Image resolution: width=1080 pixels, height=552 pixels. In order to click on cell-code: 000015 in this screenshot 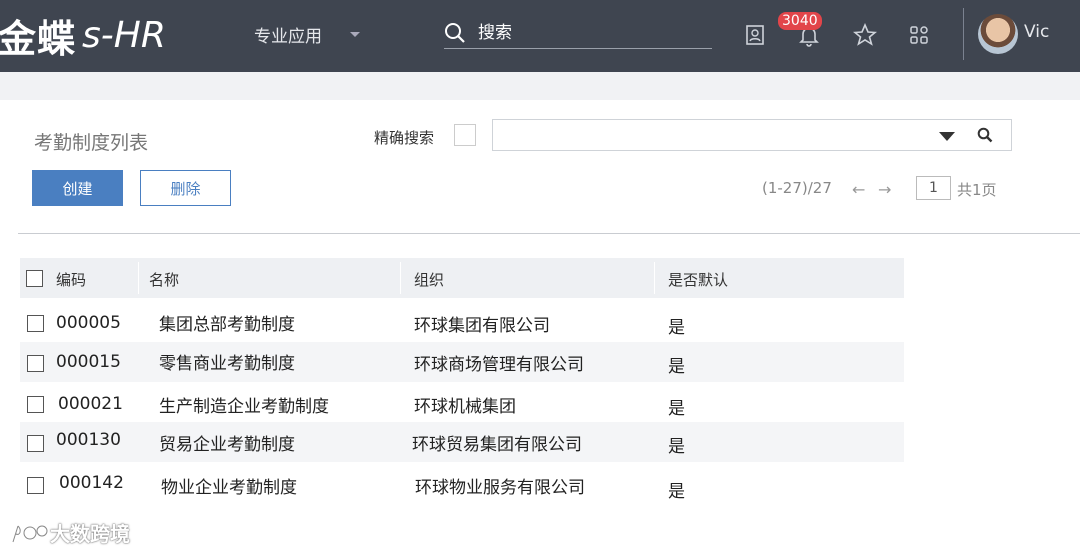, I will do `click(88, 362)`.